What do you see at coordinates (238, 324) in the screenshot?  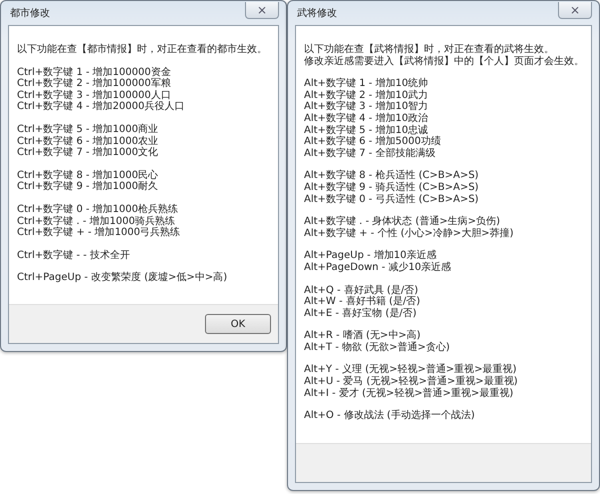 I see `ok-button: OK` at bounding box center [238, 324].